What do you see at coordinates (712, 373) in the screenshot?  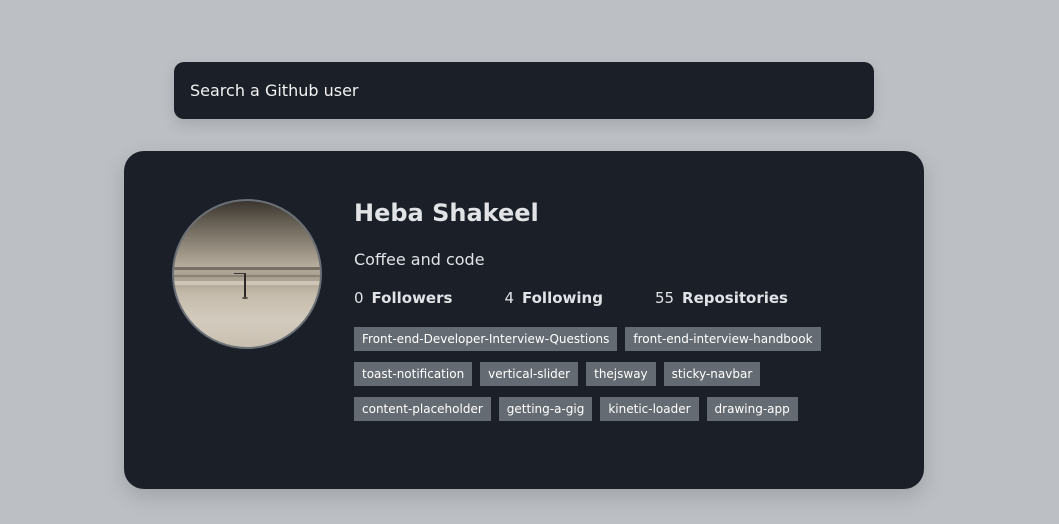 I see `repo-link: sticky-navbar` at bounding box center [712, 373].